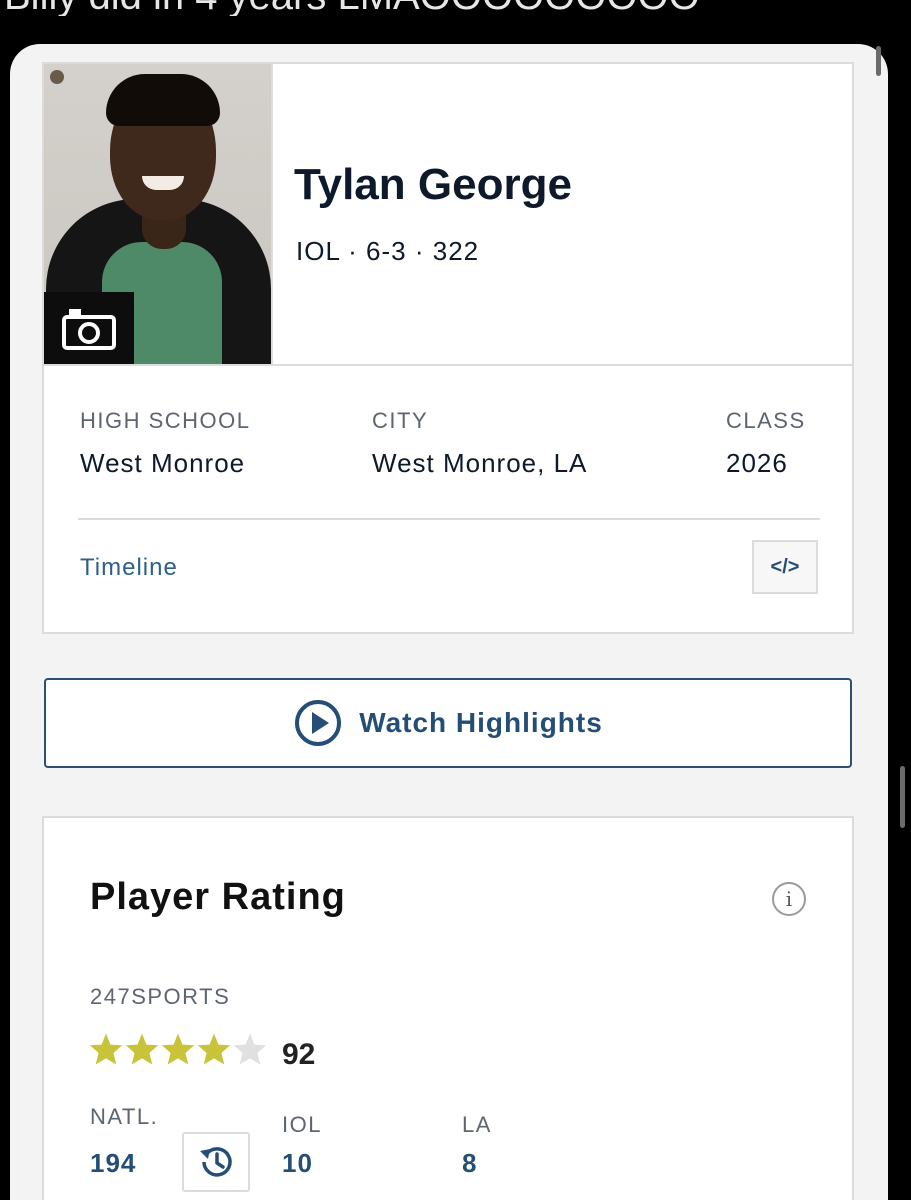  What do you see at coordinates (469, 1163) in the screenshot?
I see `state-rank-value: 8` at bounding box center [469, 1163].